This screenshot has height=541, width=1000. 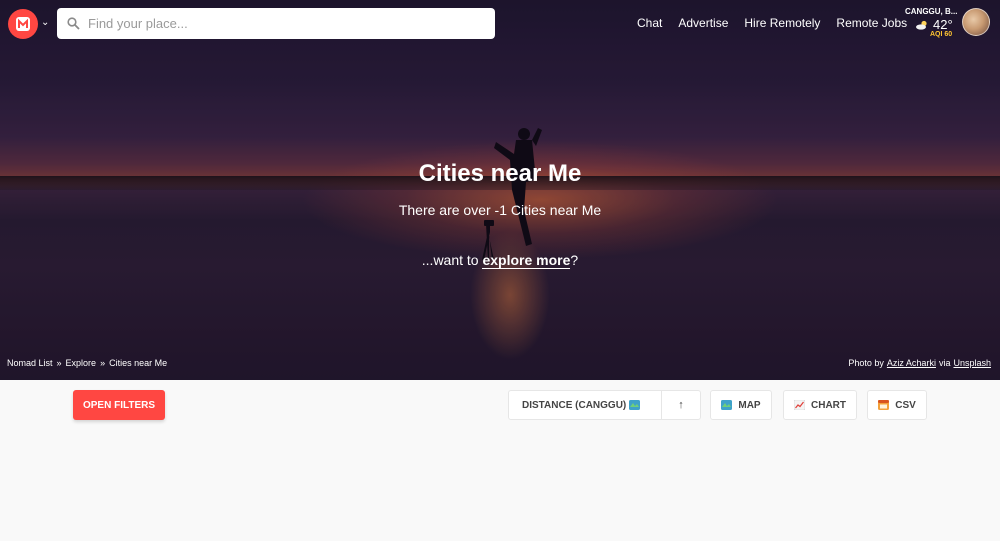 I want to click on sort-control: DISTANCE (CANGGU) ↑, so click(x=604, y=405).